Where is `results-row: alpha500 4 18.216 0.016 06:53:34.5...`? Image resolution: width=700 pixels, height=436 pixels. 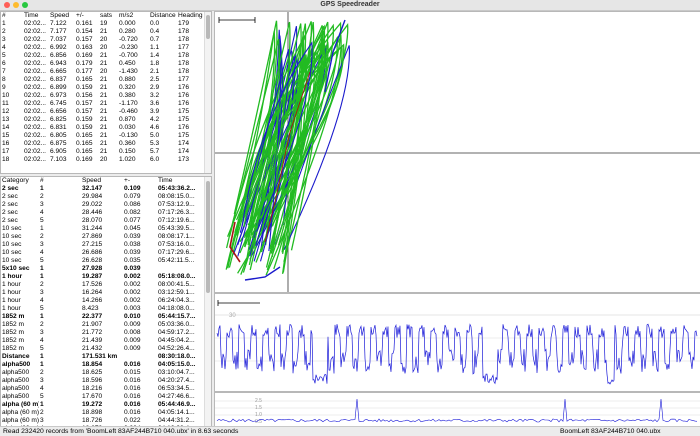 results-row: alpha500 4 18.216 0.016 06:53:34.5... is located at coordinates (102, 389).